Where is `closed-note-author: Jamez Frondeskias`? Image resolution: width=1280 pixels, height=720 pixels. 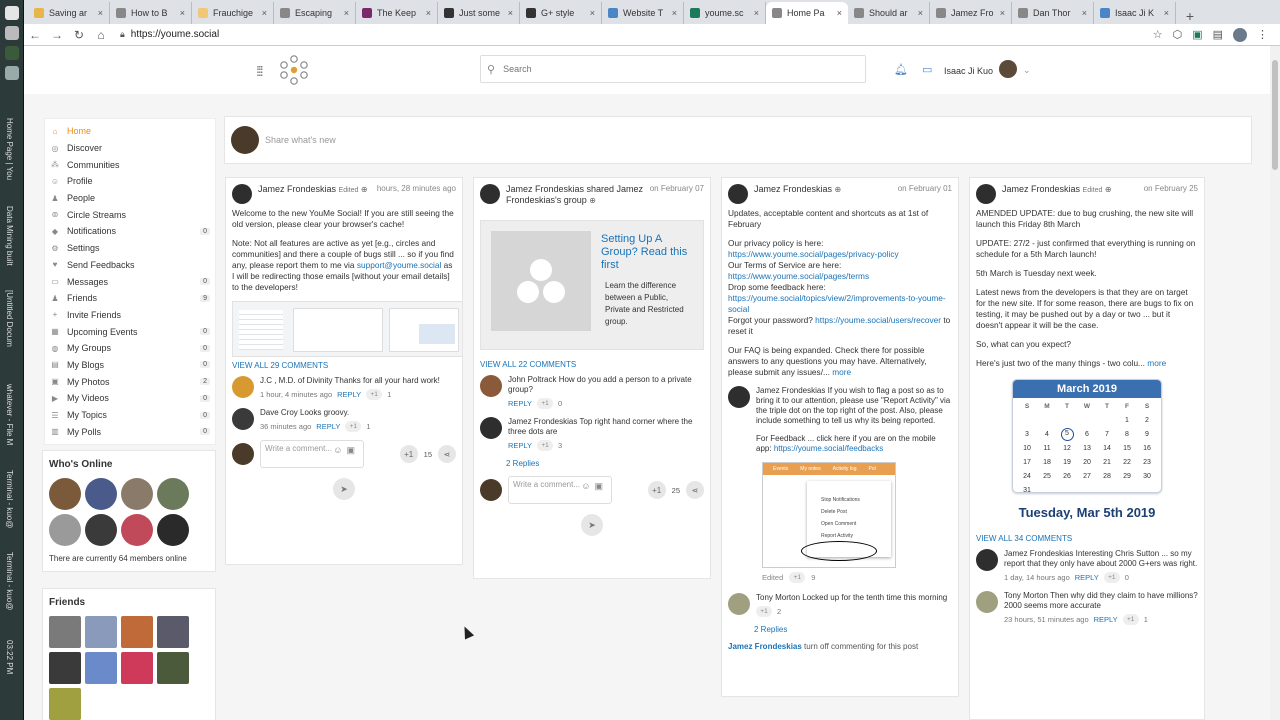 closed-note-author: Jamez Frondeskias is located at coordinates (765, 646).